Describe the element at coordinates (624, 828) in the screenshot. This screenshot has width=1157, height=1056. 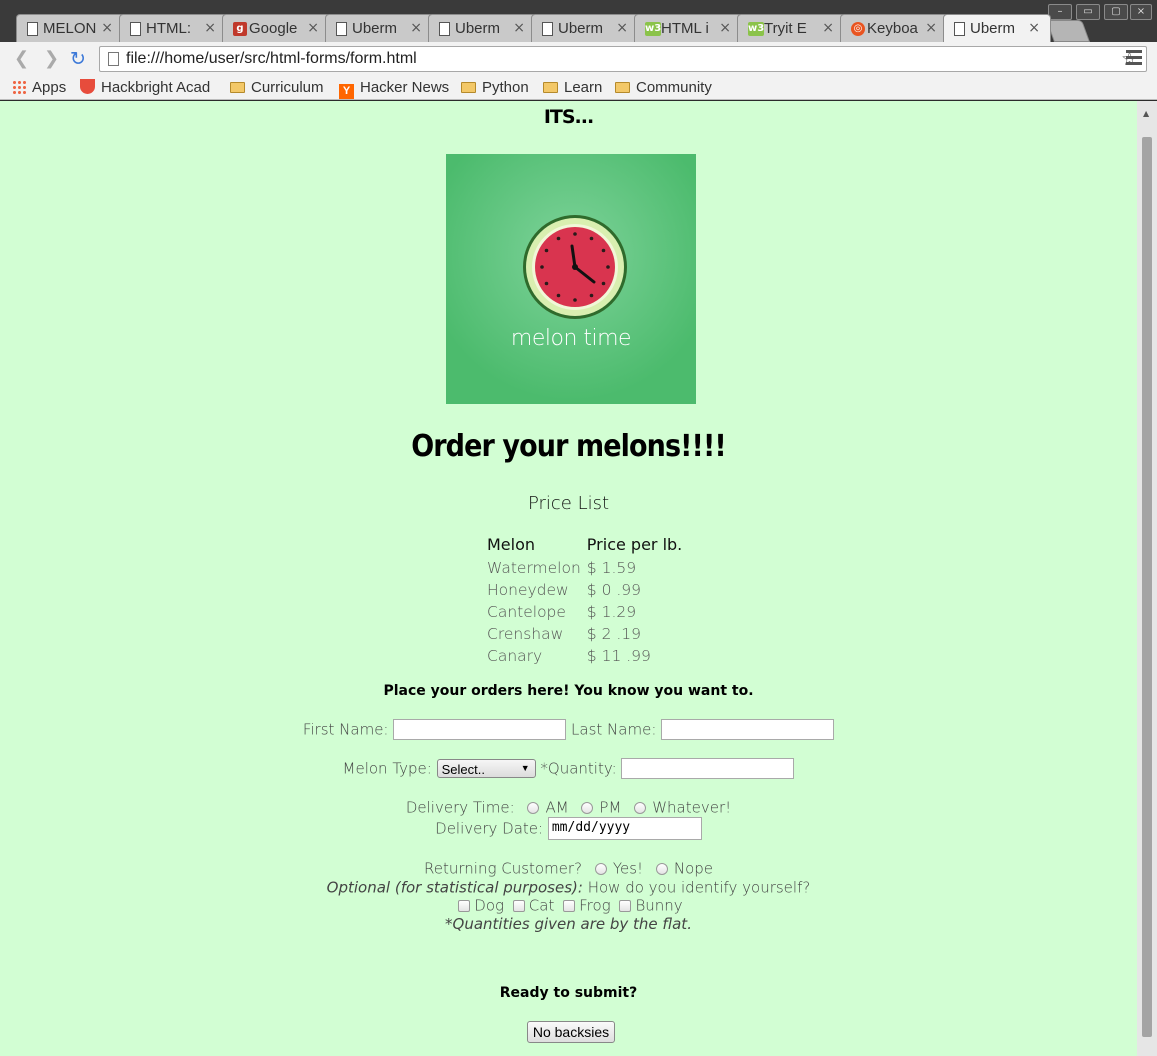
I see `delivery-date-field: mm/dd/yyyy` at that location.